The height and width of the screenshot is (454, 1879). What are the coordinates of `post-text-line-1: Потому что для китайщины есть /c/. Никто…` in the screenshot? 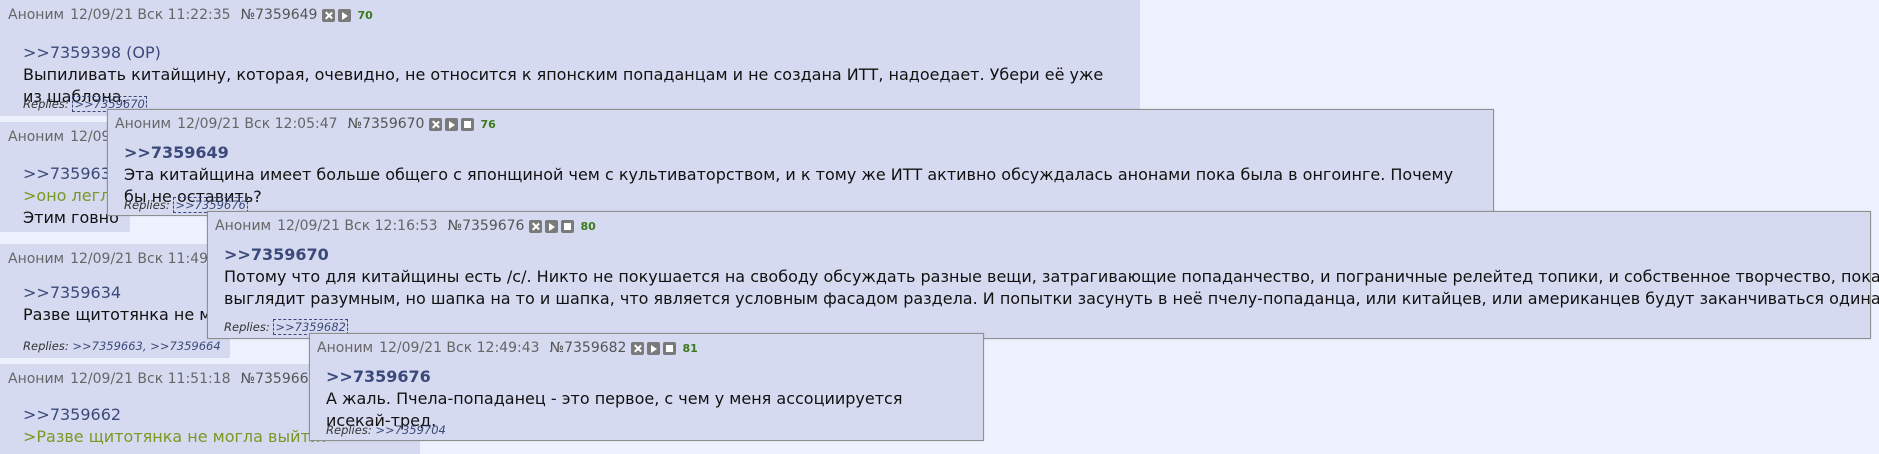 It's located at (1051, 276).